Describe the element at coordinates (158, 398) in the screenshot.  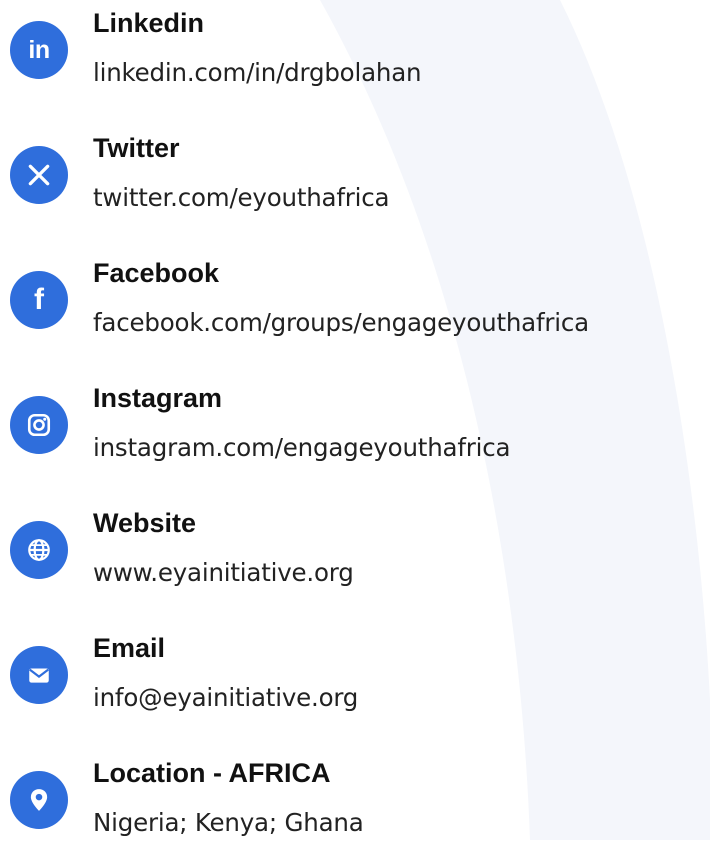
I see `contact-label-instagram: Instagram` at that location.